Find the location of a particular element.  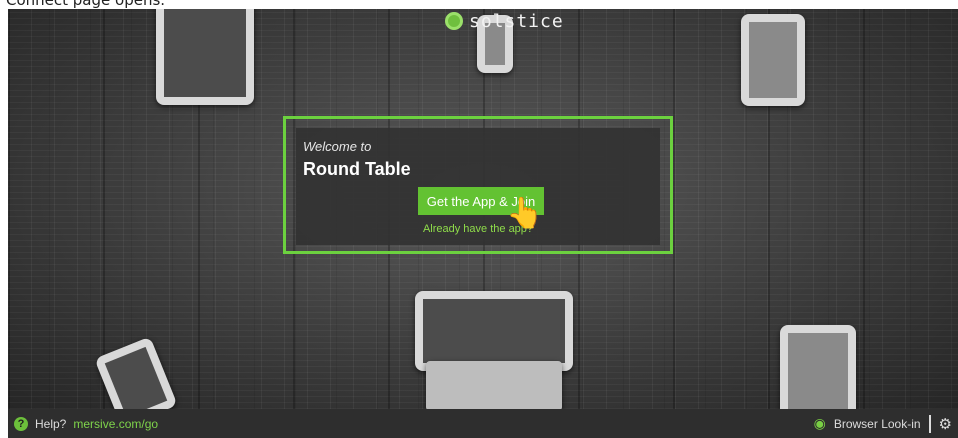

eye-icon: ◉ is located at coordinates (820, 423).